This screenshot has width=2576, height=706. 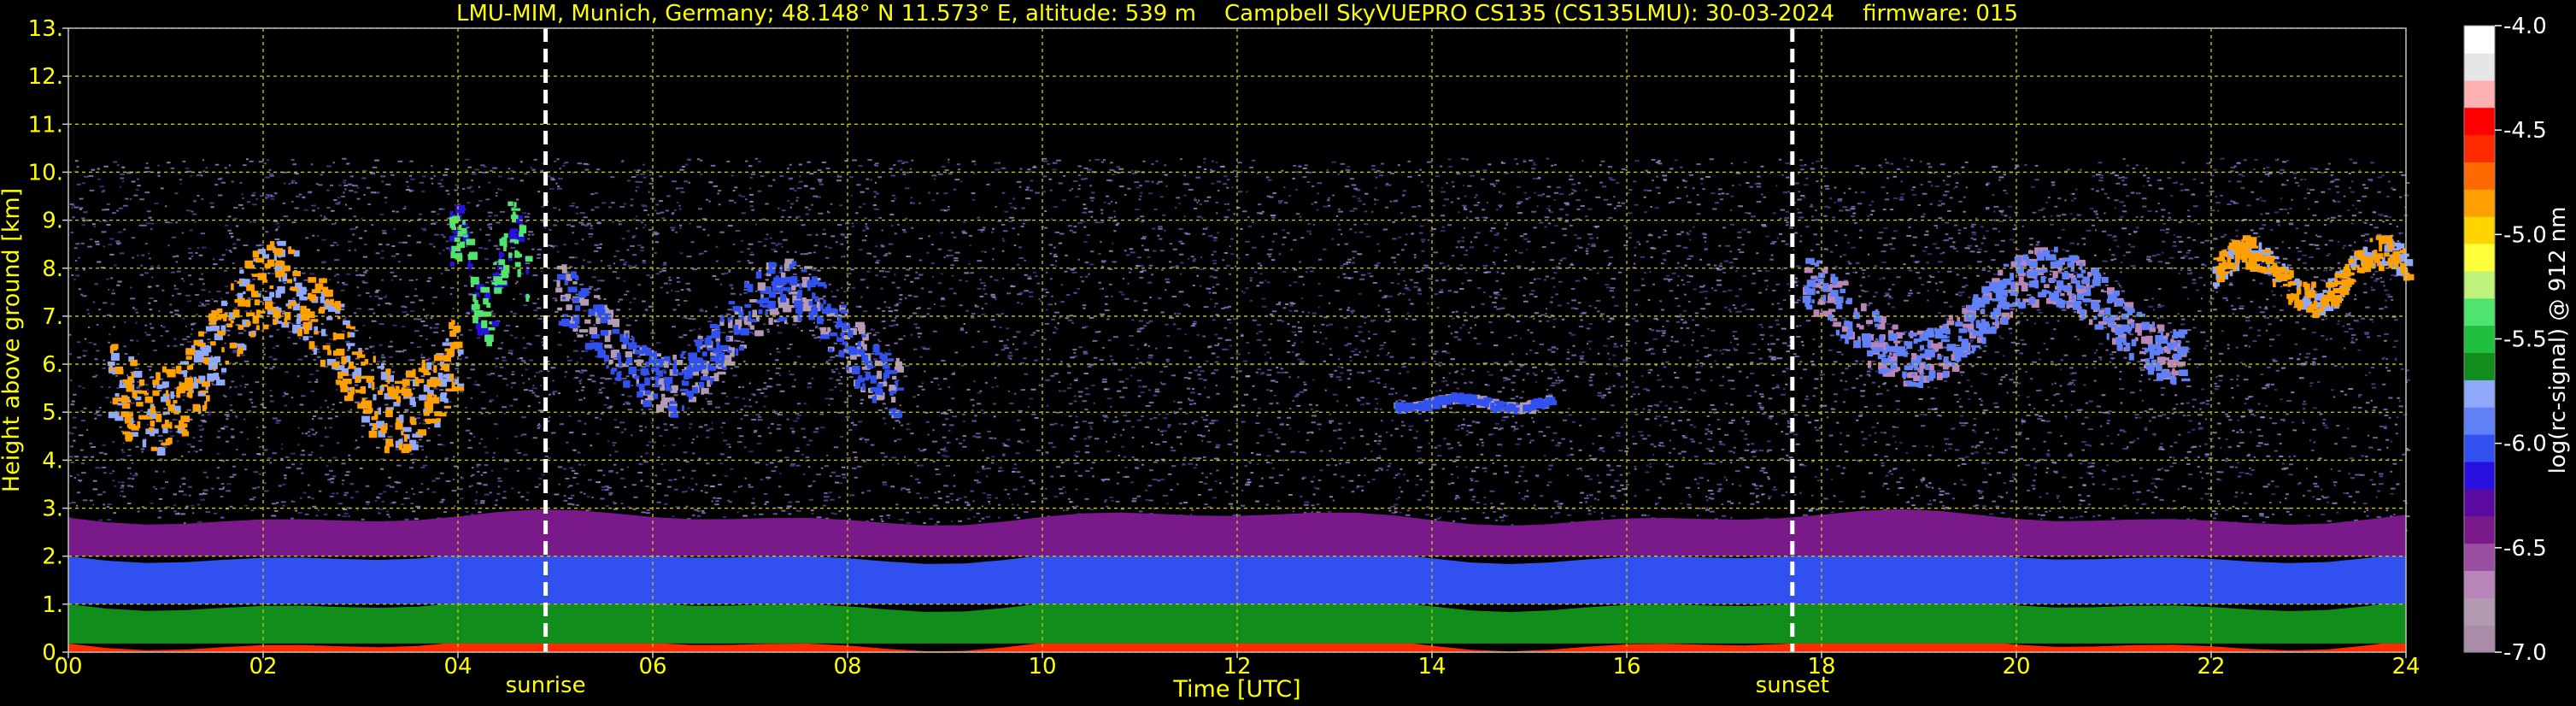 What do you see at coordinates (52, 605) in the screenshot?
I see `y-tick-label: 1.` at bounding box center [52, 605].